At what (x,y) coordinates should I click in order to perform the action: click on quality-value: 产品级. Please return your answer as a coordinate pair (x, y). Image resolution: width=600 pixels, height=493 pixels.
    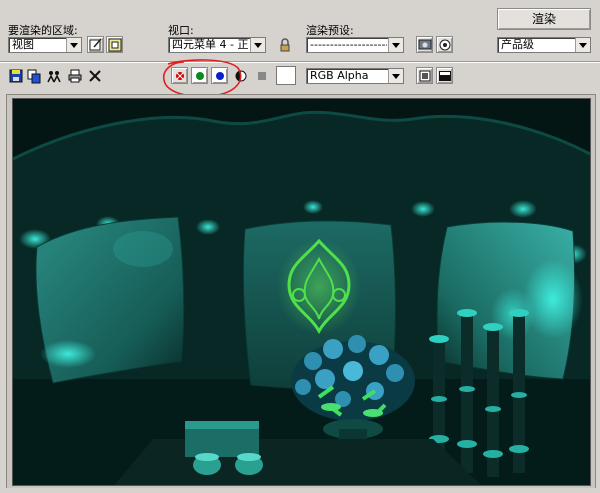
    Looking at the image, I should click on (517, 44).